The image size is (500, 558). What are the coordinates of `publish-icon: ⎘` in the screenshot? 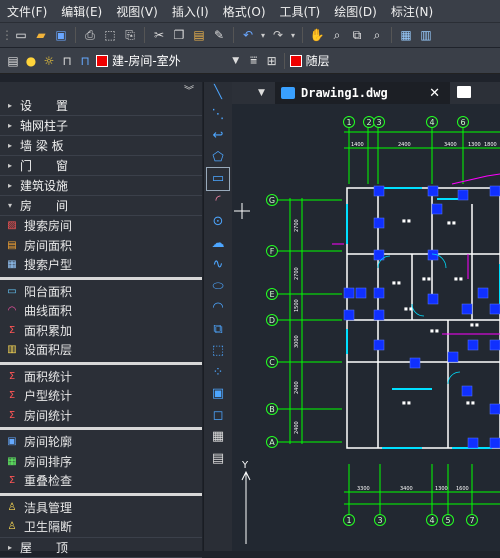 It's located at (130, 35).